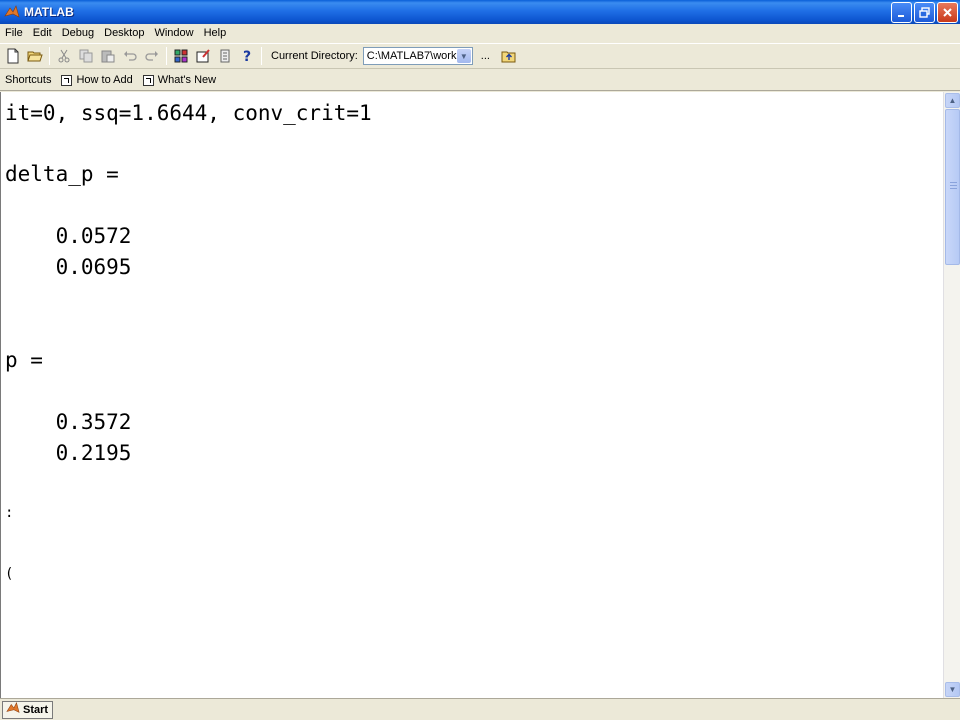 This screenshot has width=960, height=720. I want to click on menu-debug: Debug, so click(78, 33).